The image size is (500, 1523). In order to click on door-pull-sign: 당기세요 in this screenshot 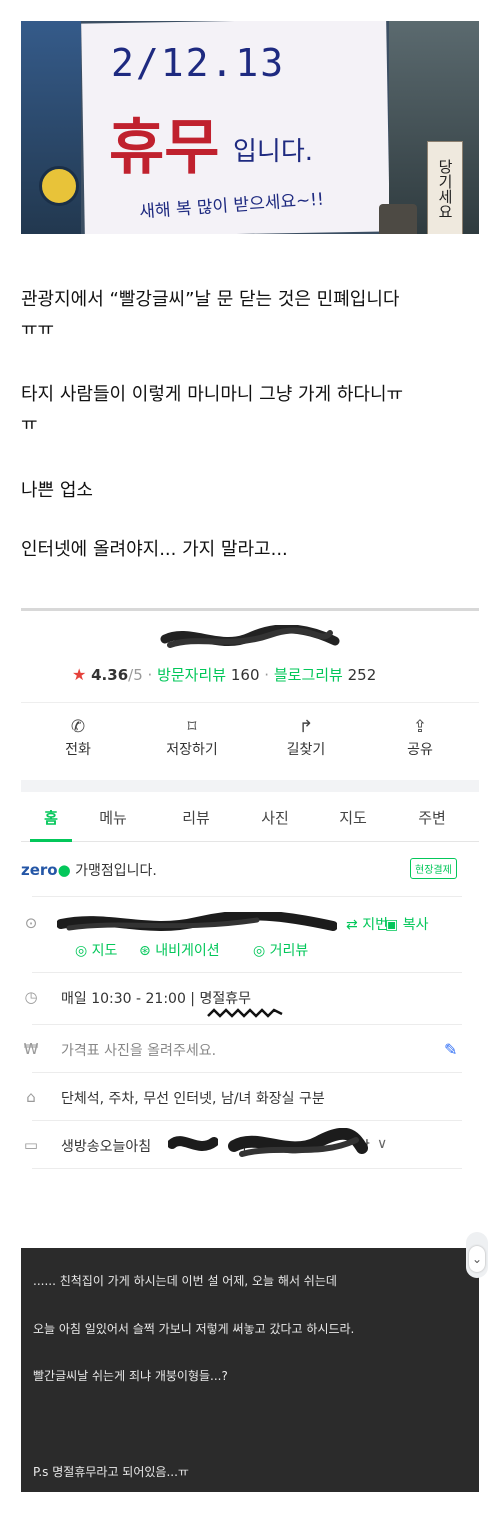, I will do `click(445, 187)`.